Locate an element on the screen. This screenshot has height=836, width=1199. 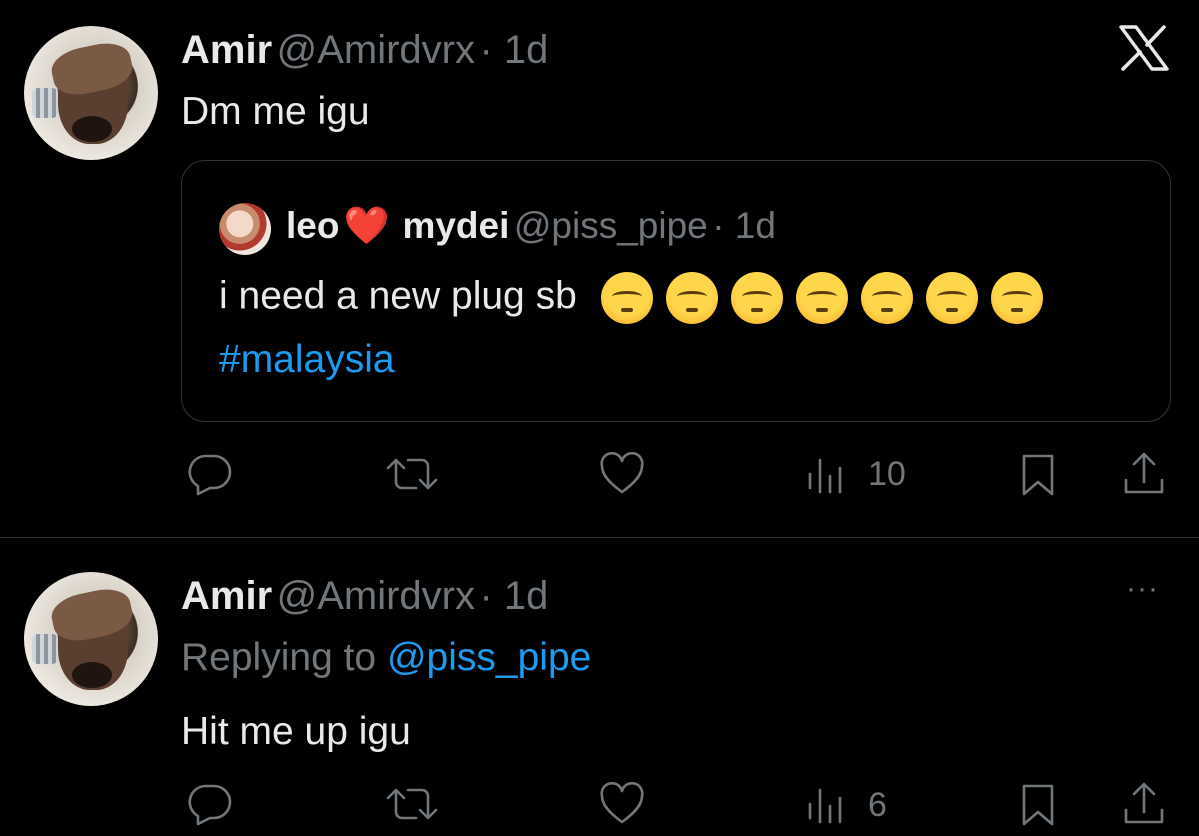
replying-to-line: Replying to @piss_pipe is located at coordinates (386, 658).